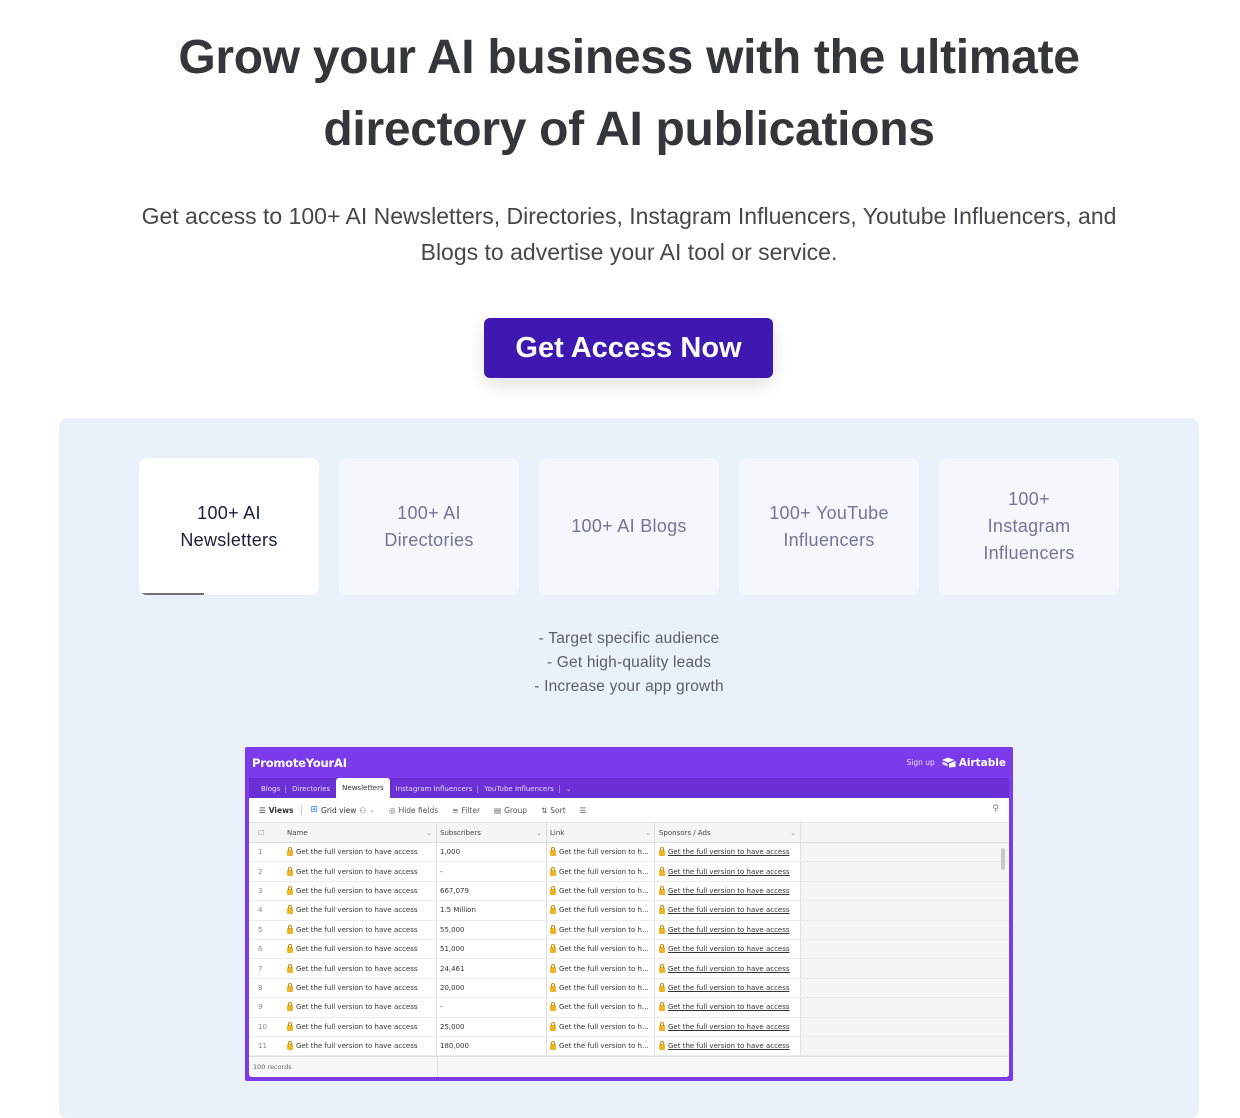 This screenshot has width=1240, height=1118. What do you see at coordinates (362, 832) in the screenshot?
I see `column-header-name: Name ⌄` at bounding box center [362, 832].